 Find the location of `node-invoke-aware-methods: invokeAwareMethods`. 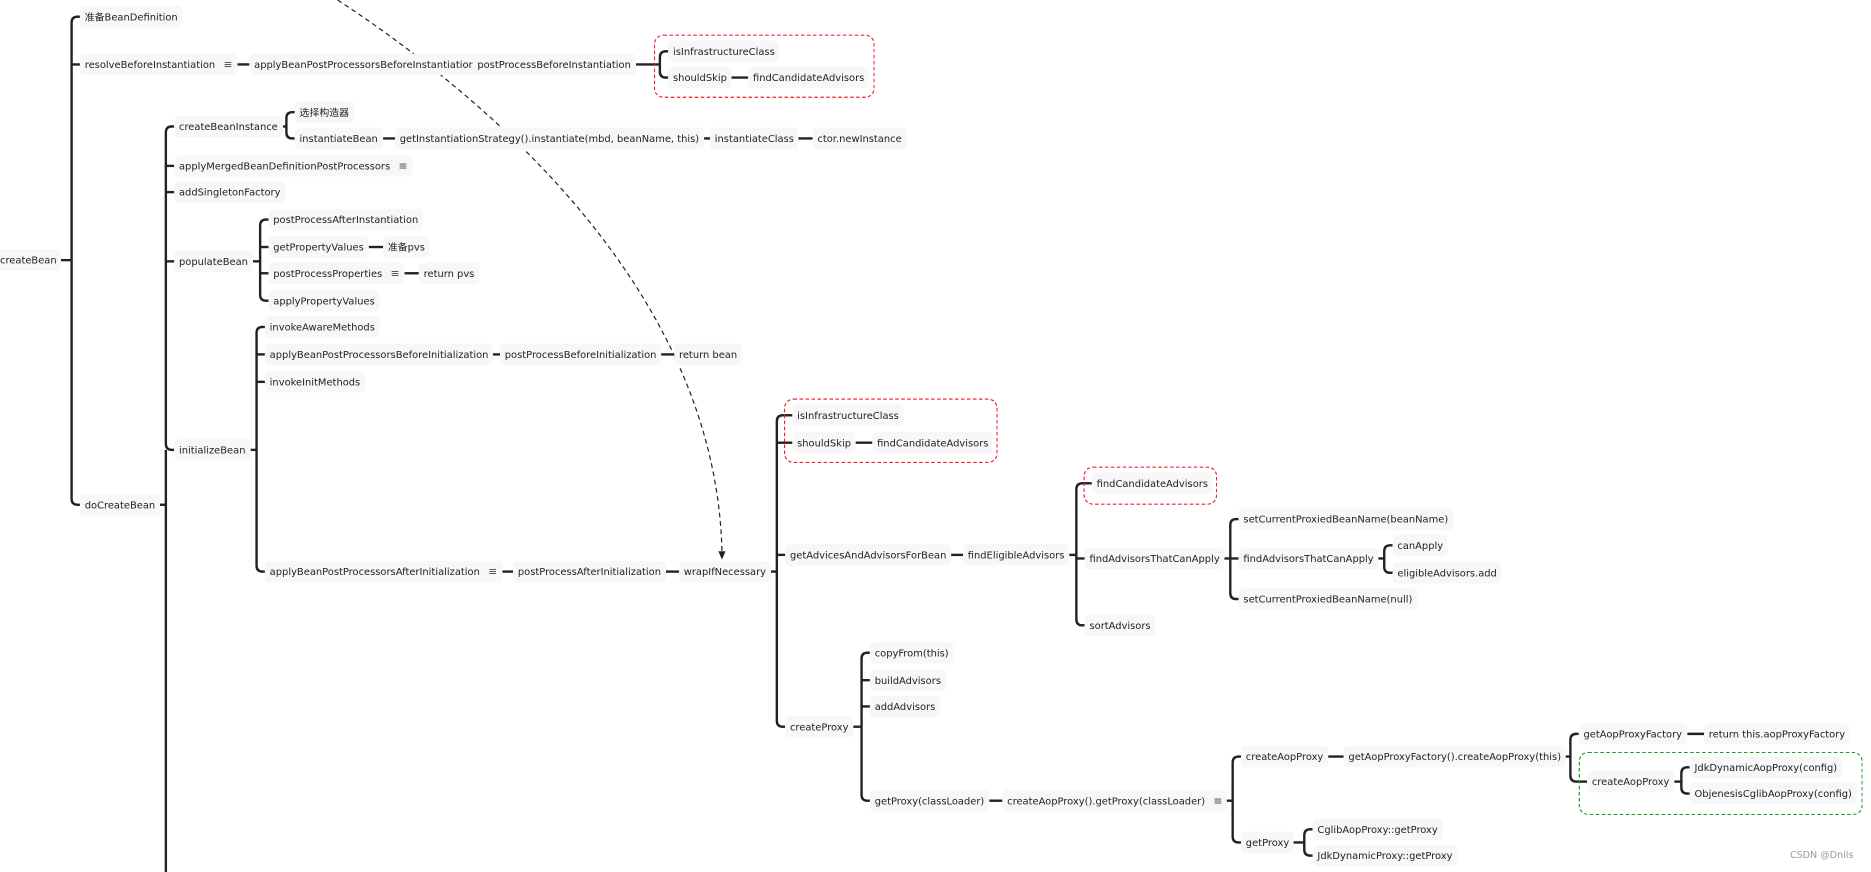

node-invoke-aware-methods: invokeAwareMethods is located at coordinates (322, 327).